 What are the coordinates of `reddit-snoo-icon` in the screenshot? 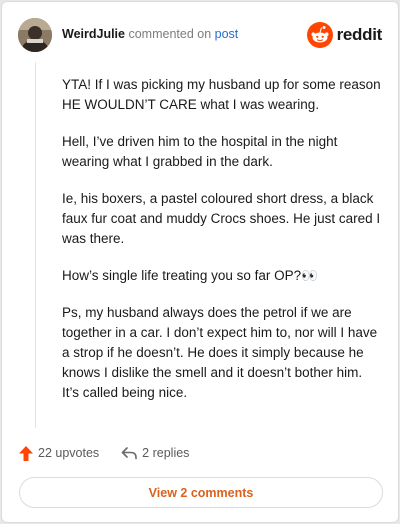 It's located at (319, 35).